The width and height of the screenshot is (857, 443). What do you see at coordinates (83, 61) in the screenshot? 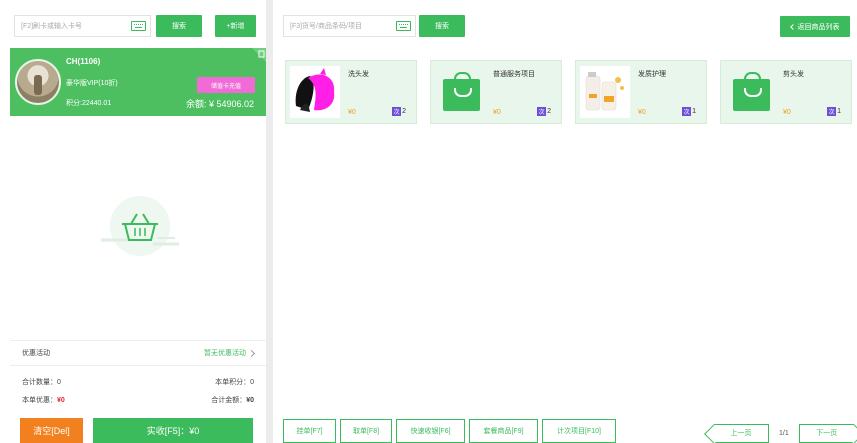
I see `member-name: CH(1106)` at bounding box center [83, 61].